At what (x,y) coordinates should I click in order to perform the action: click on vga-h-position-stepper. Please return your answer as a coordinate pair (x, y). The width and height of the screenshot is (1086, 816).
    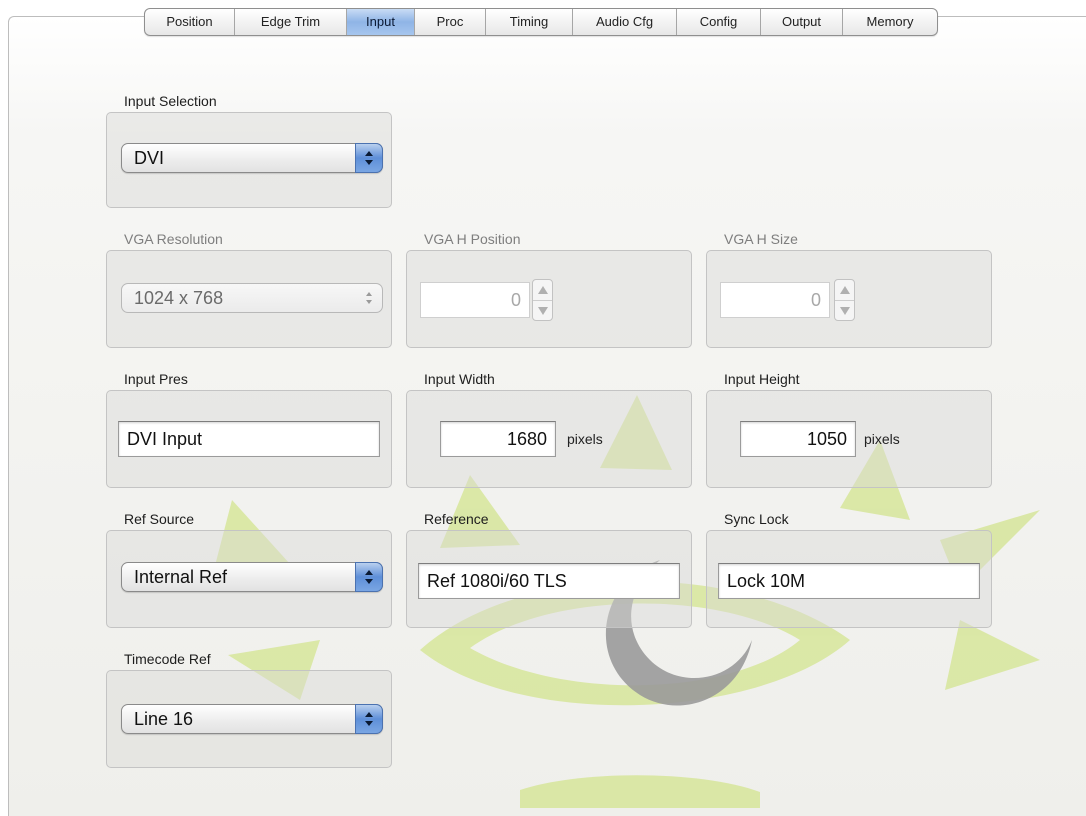
    Looking at the image, I should click on (542, 300).